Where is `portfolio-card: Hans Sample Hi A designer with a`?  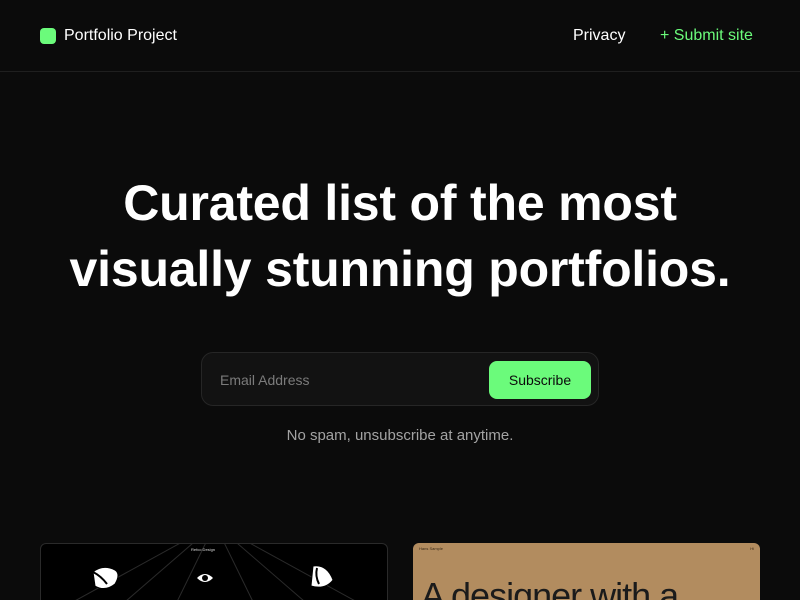
portfolio-card: Hans Sample Hi A designer with a is located at coordinates (586, 571).